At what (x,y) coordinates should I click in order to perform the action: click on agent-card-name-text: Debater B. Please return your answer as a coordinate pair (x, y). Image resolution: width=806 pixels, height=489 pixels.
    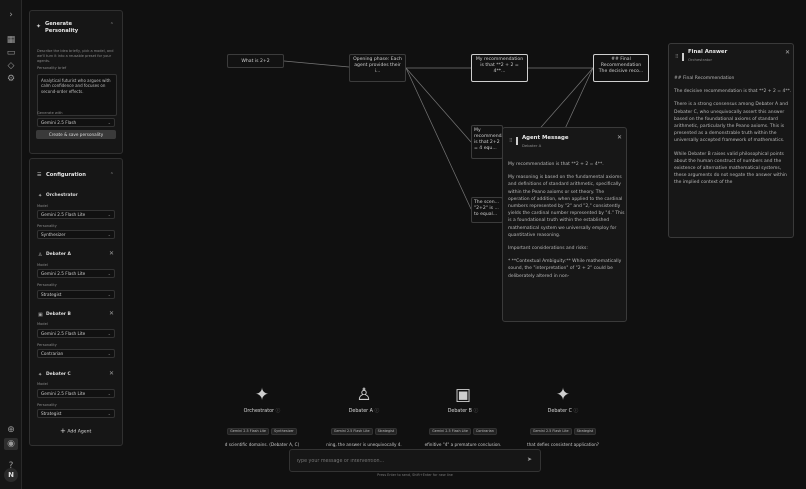
    Looking at the image, I should click on (459, 411).